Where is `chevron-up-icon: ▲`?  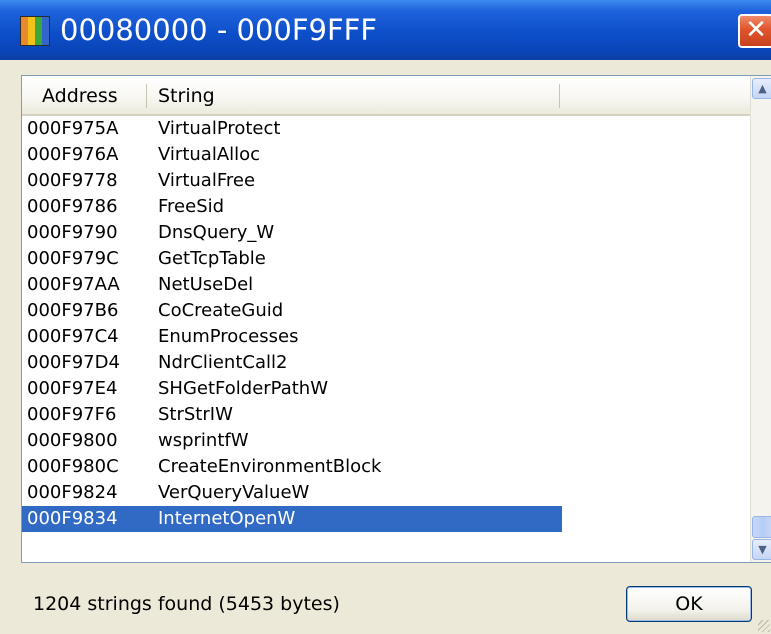 chevron-up-icon: ▲ is located at coordinates (762, 88).